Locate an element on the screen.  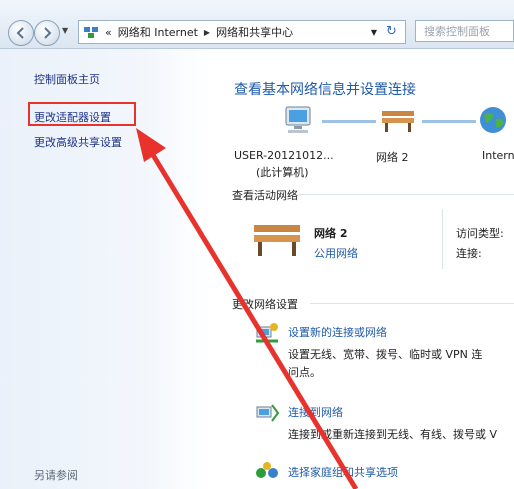
refresh-icon: ↻ is located at coordinates (391, 31).